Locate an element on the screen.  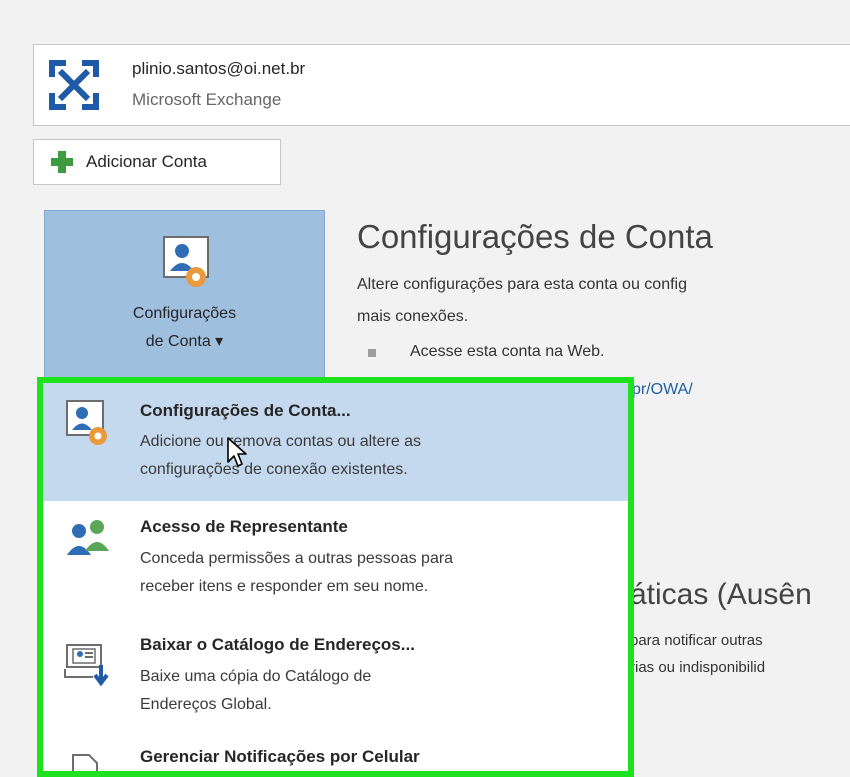
account-type: Microsoft Exchange is located at coordinates (207, 99).